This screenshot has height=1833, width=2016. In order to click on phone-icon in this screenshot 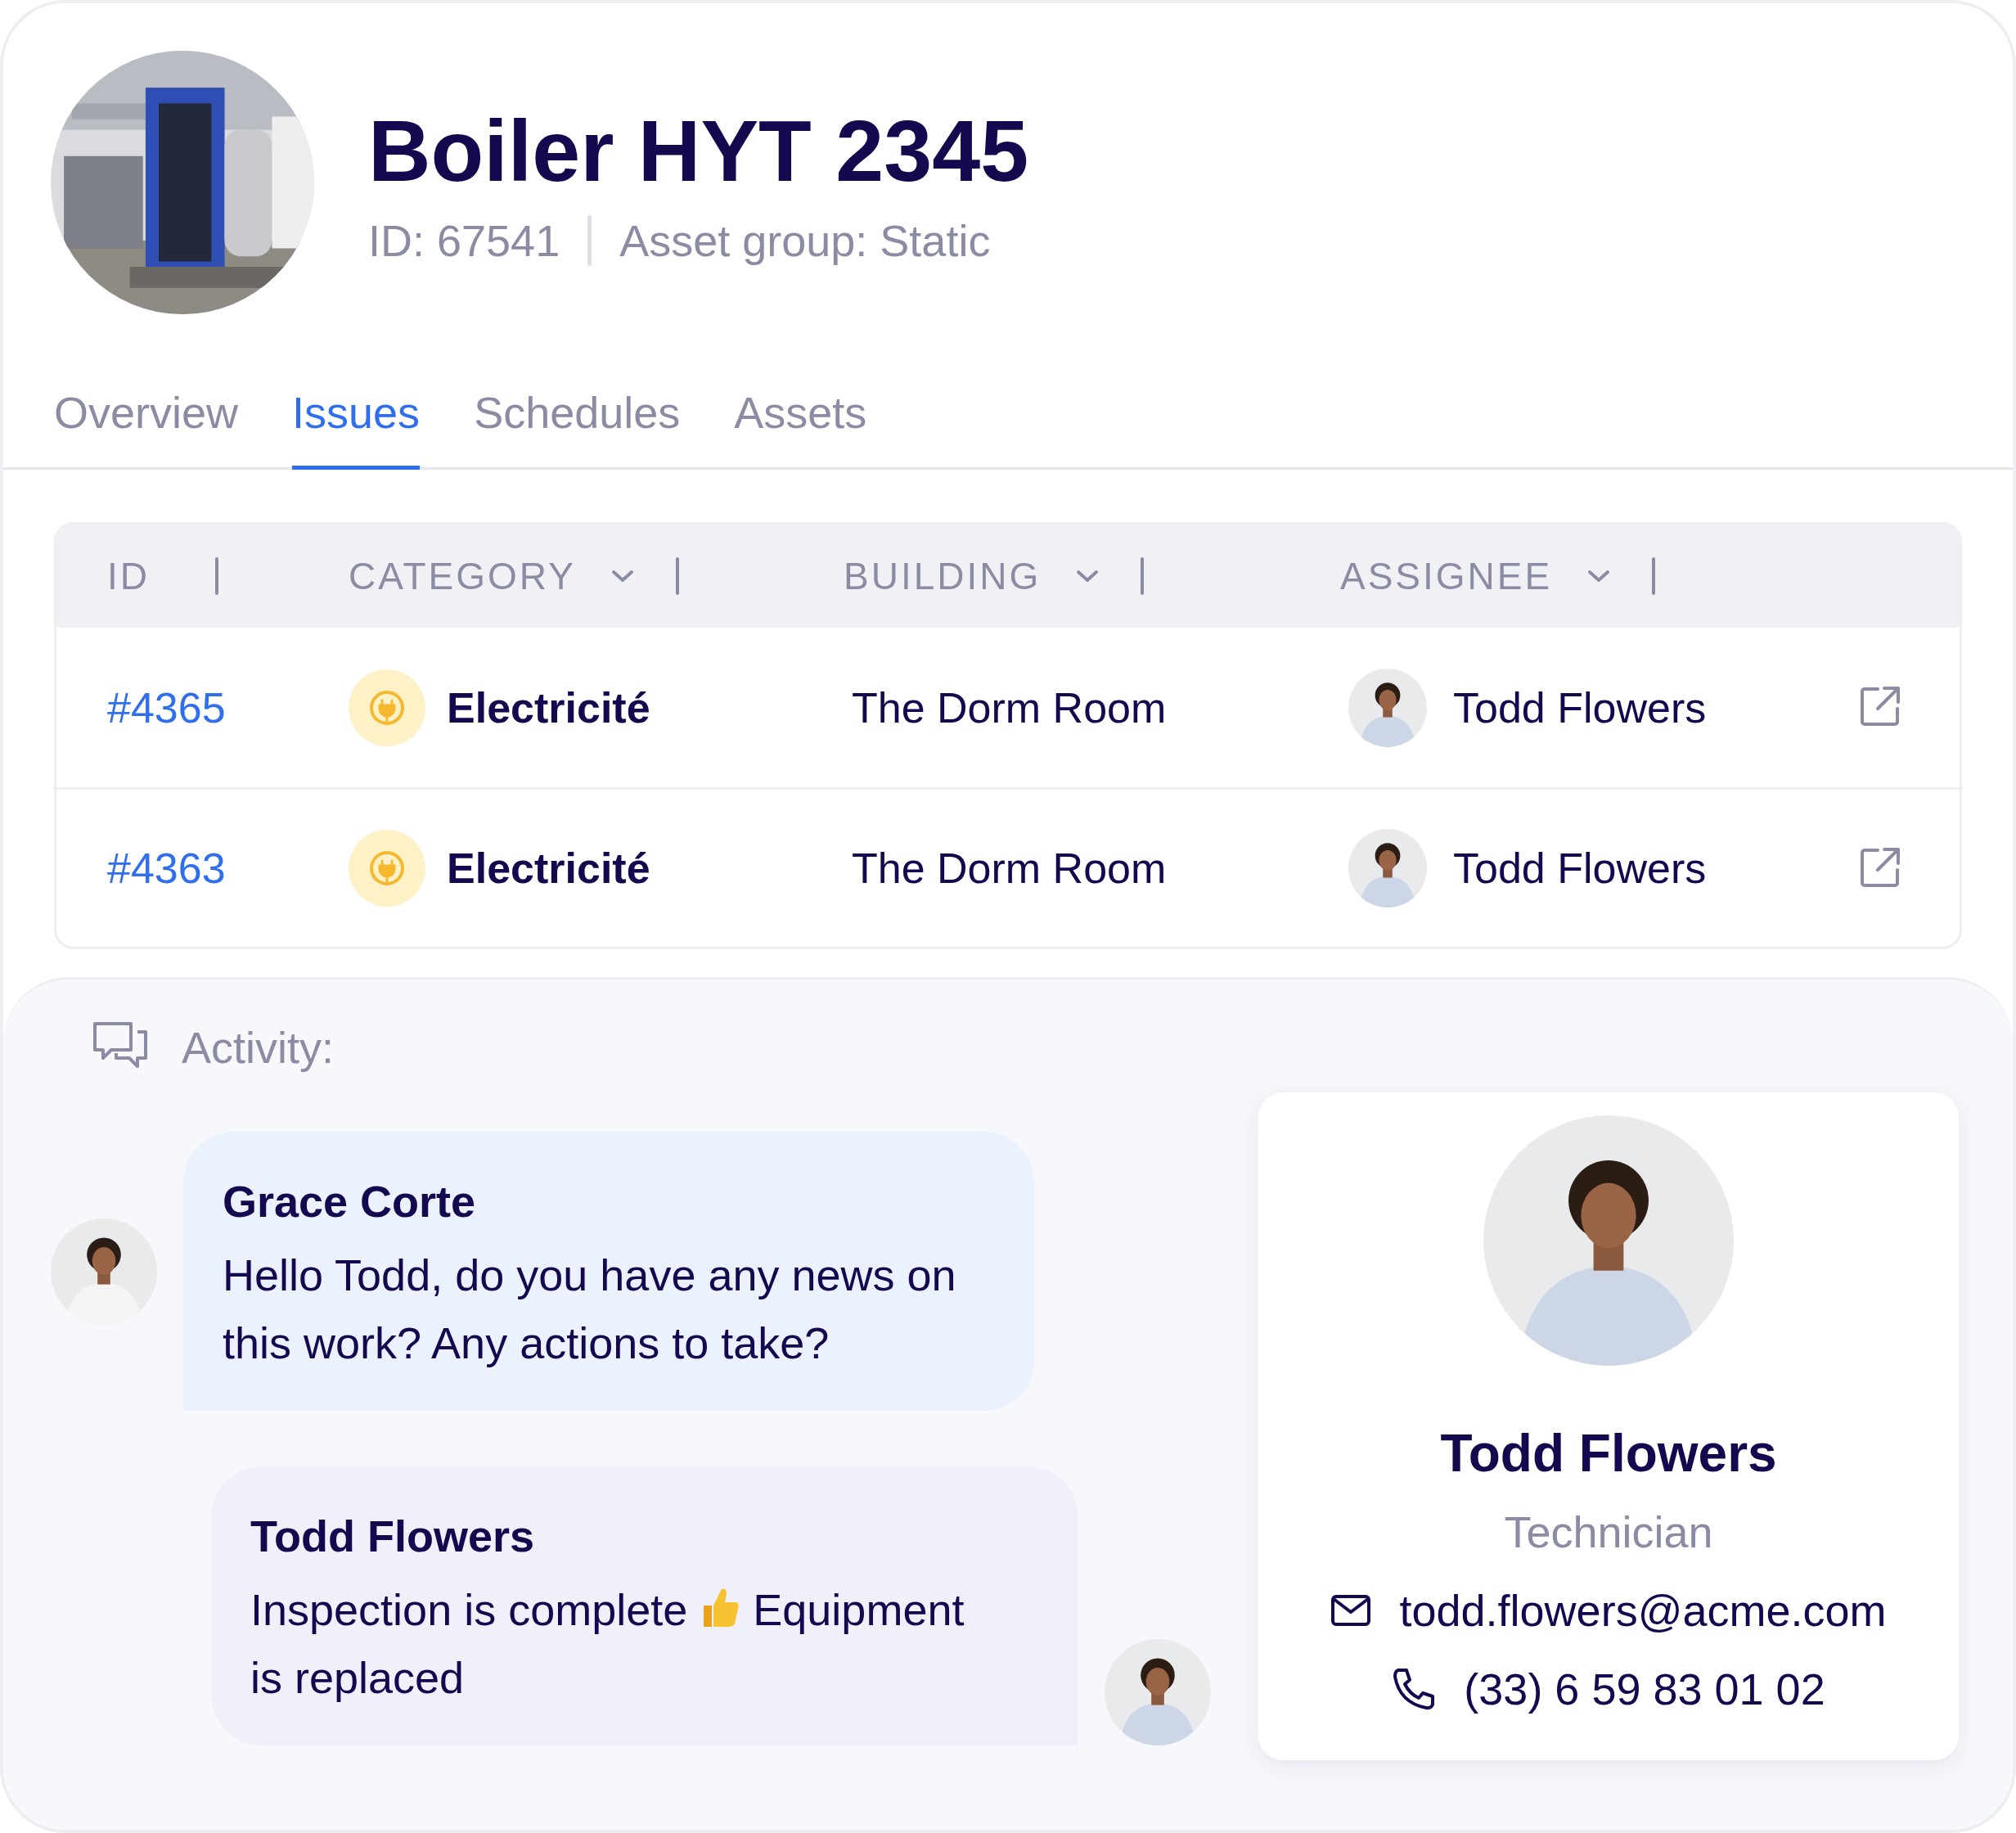, I will do `click(1415, 1689)`.